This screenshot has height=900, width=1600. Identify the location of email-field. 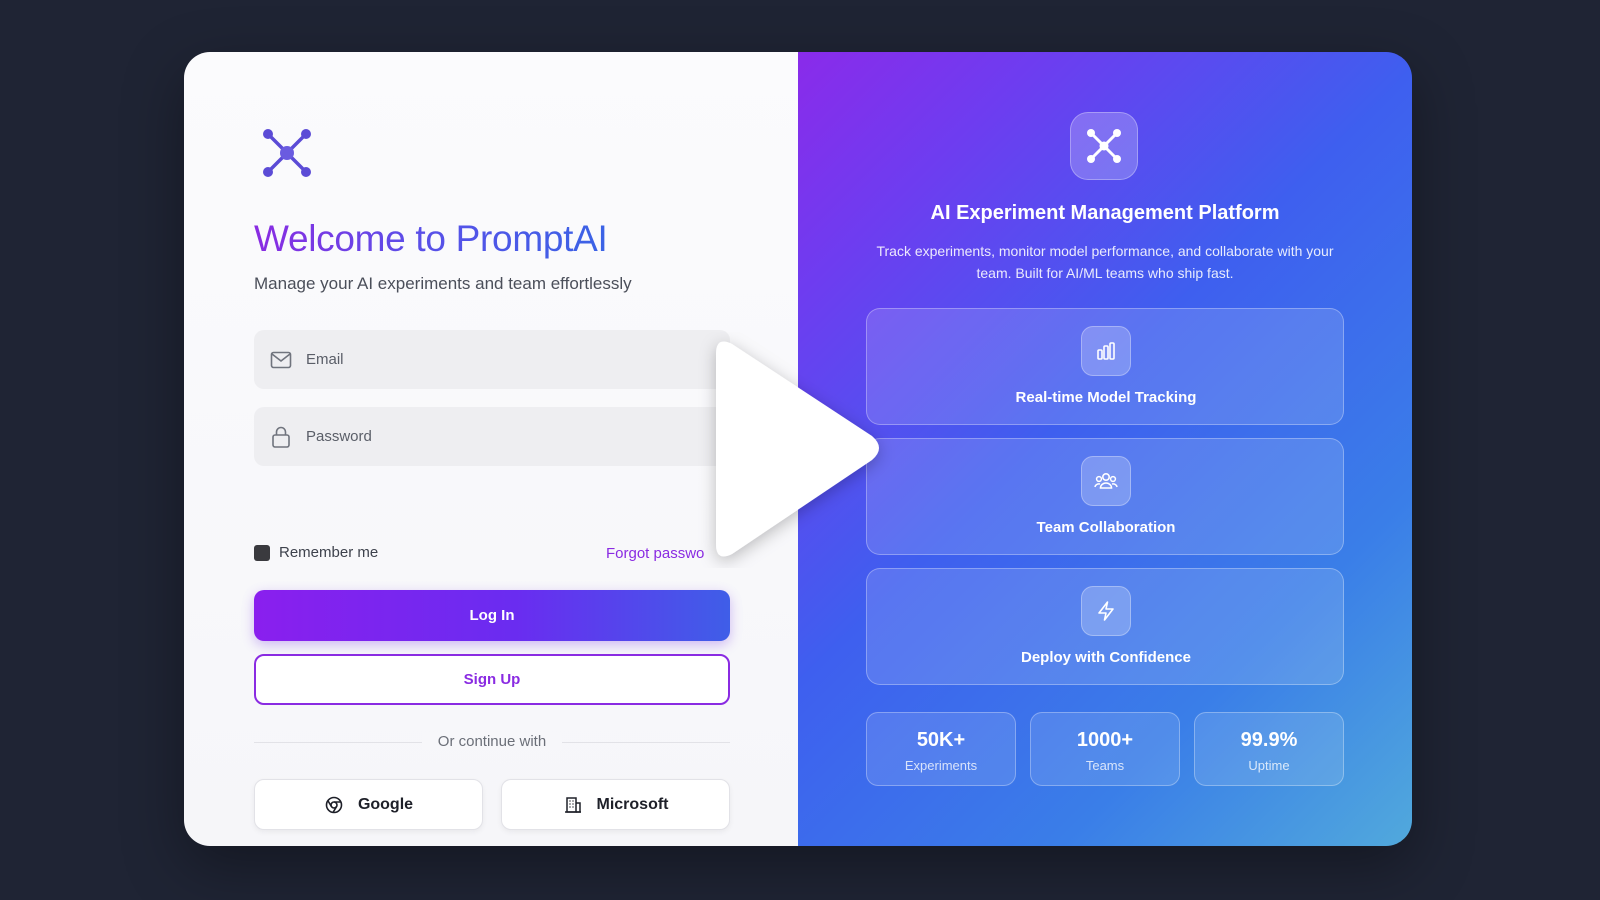
(492, 359).